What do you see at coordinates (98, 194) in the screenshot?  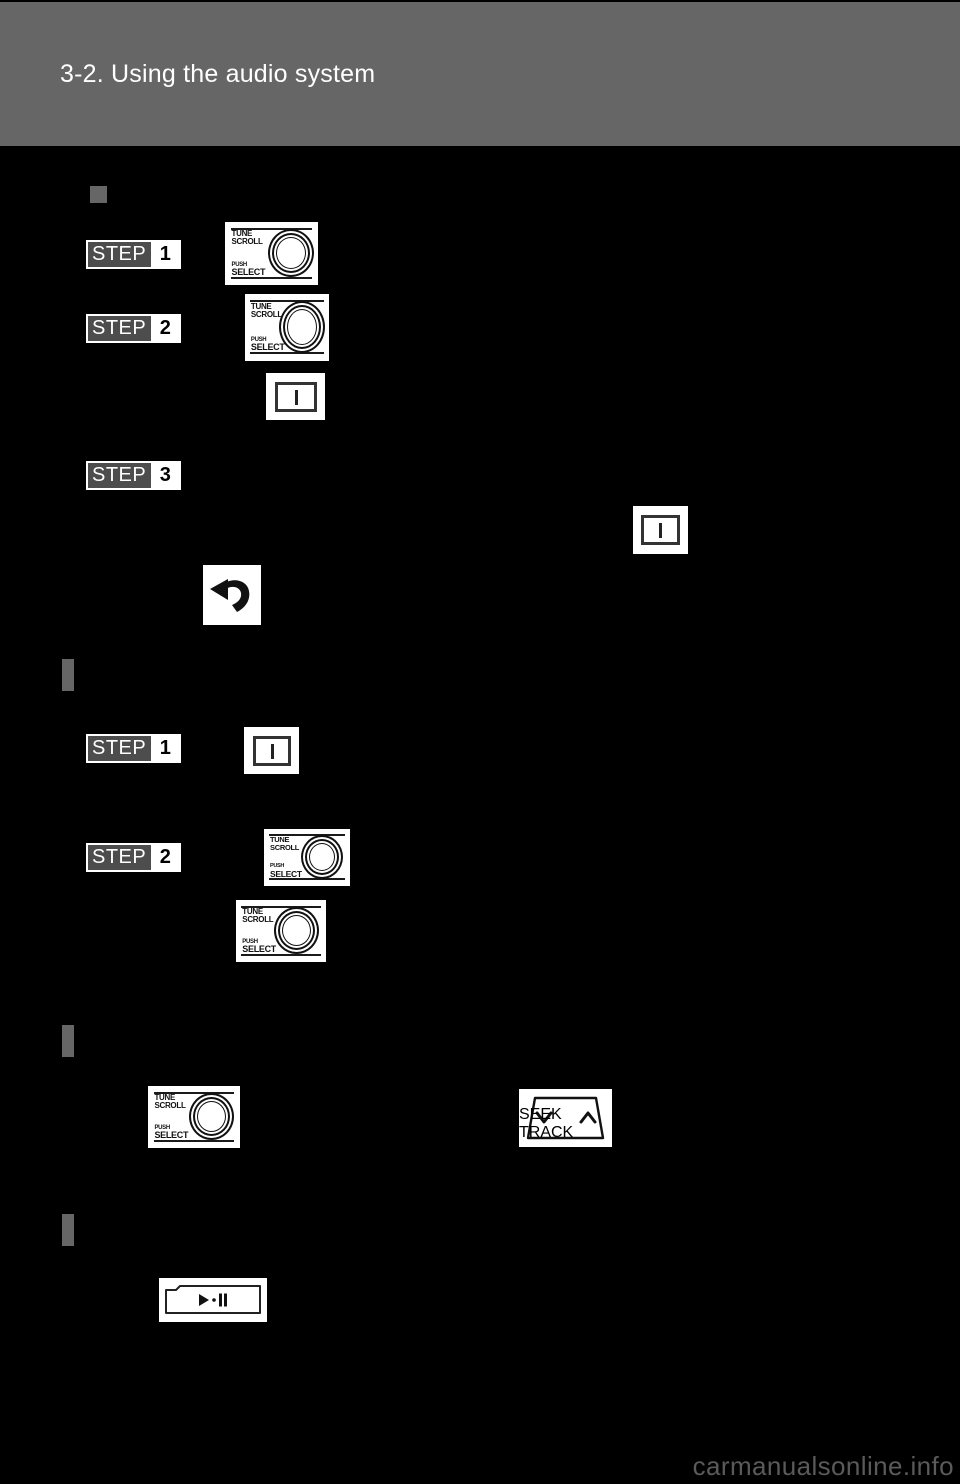 I see `section-marker-square` at bounding box center [98, 194].